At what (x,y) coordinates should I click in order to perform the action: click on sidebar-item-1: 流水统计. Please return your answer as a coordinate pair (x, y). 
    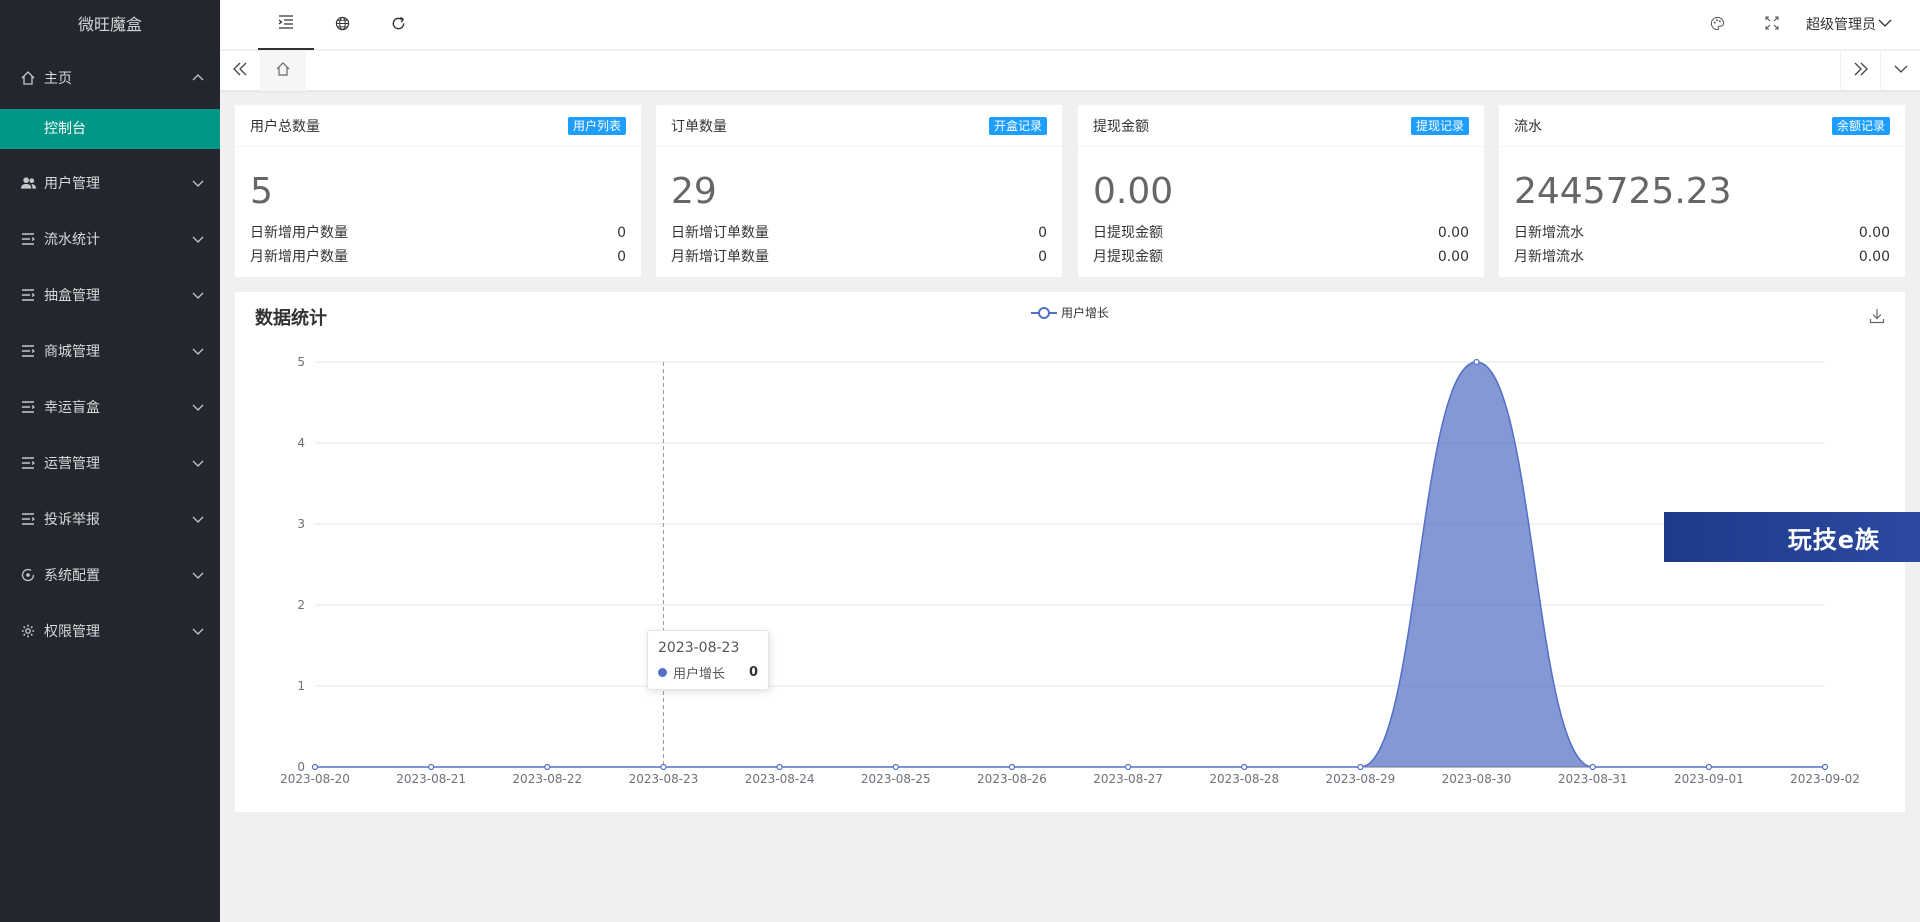
    Looking at the image, I should click on (110, 239).